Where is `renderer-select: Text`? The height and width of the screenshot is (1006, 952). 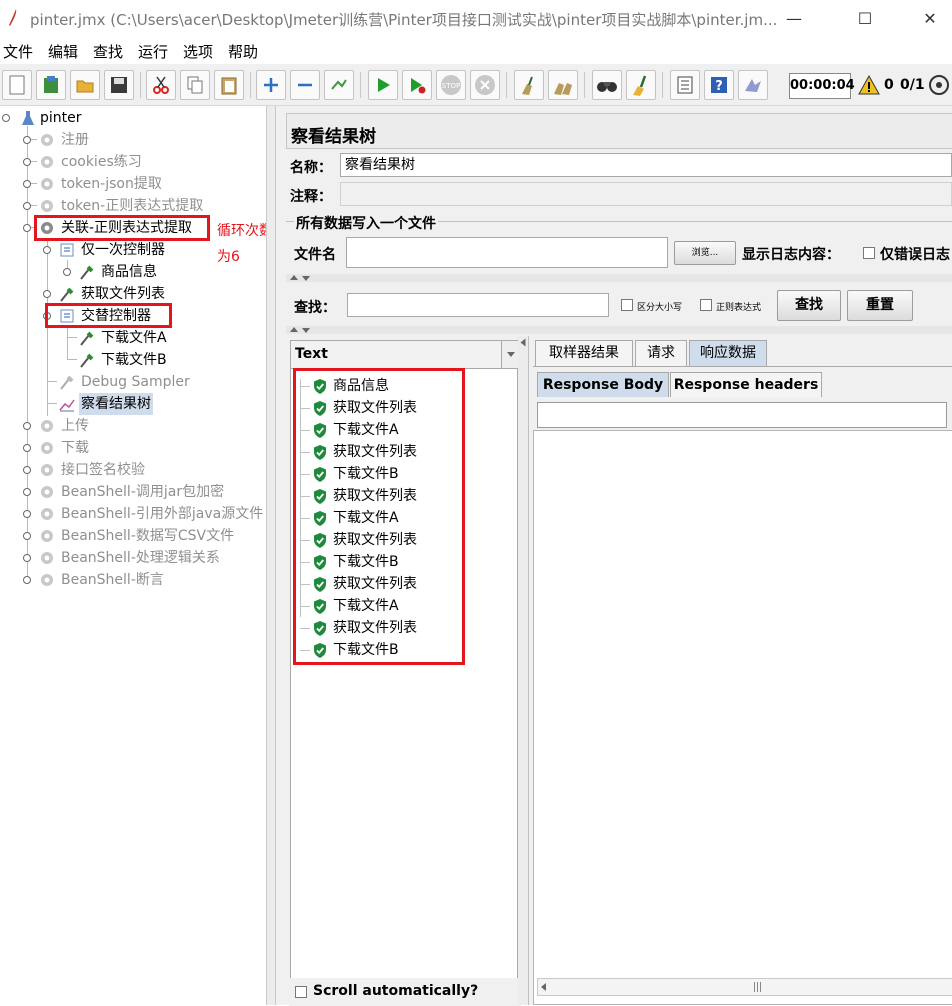 renderer-select: Text is located at coordinates (405, 355).